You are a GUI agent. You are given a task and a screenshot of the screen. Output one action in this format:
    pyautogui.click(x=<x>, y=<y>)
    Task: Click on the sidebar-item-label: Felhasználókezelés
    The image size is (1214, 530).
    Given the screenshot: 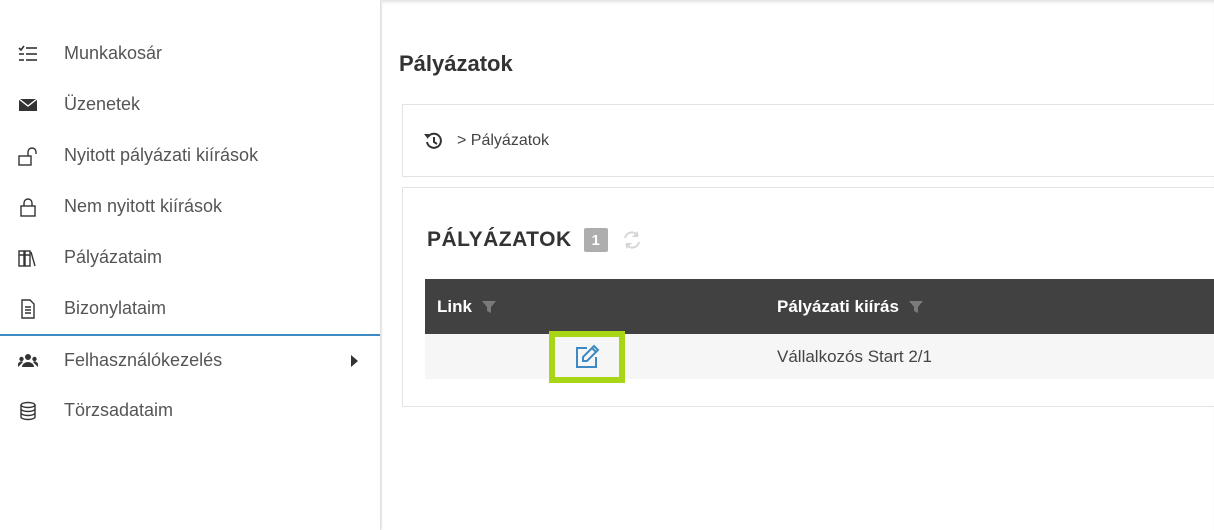 What is the action you would take?
    pyautogui.click(x=143, y=360)
    